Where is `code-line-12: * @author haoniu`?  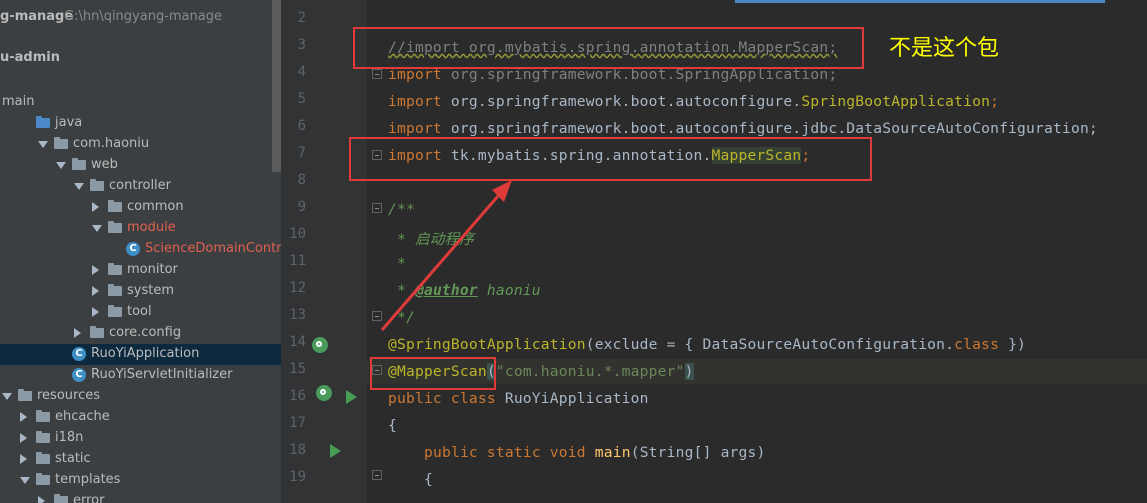
code-line-12: * @author haoniu is located at coordinates (464, 290).